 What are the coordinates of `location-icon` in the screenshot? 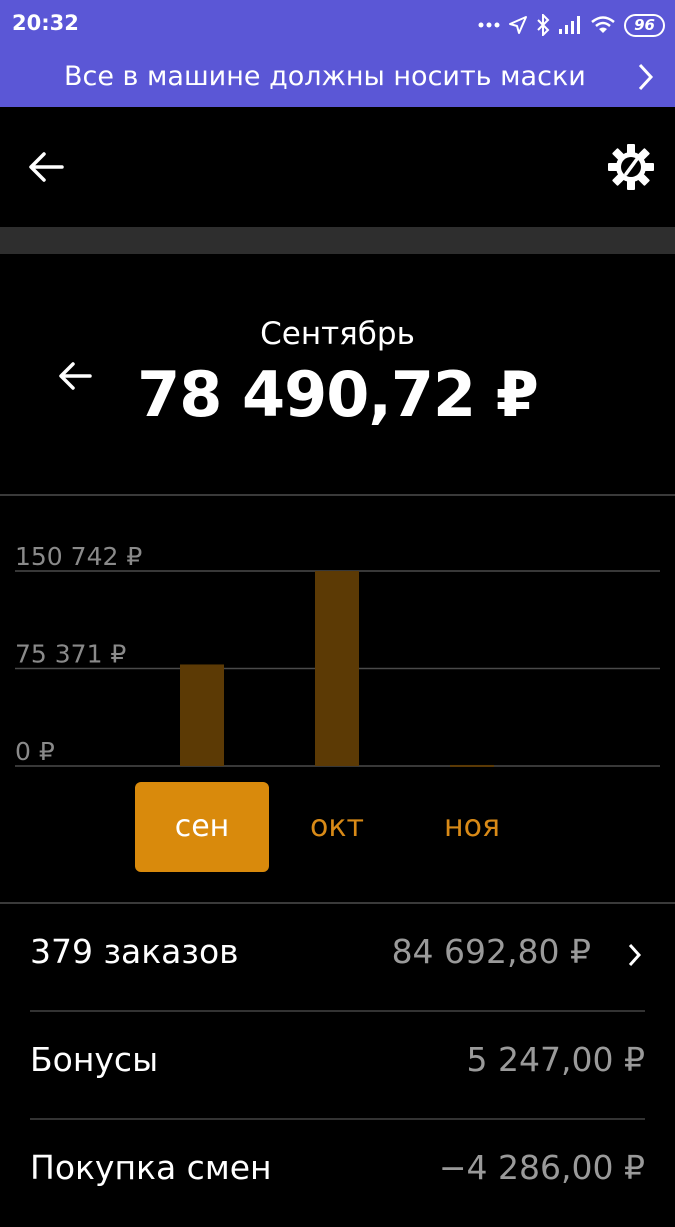 It's located at (518, 25).